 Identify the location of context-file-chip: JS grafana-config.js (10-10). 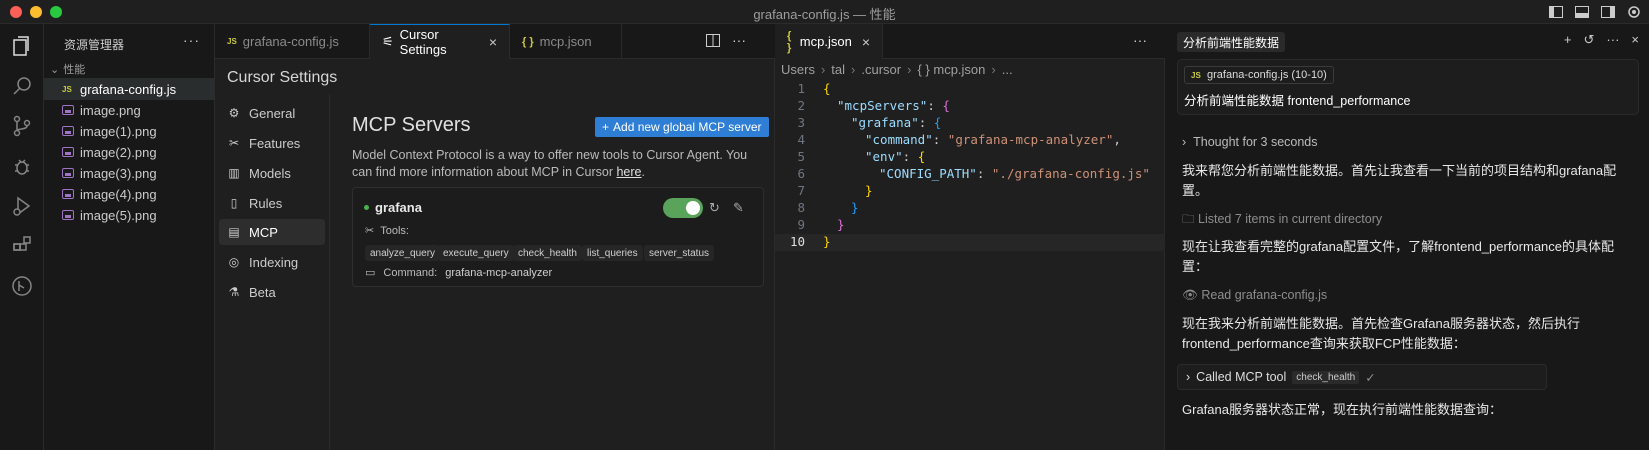
(1259, 75).